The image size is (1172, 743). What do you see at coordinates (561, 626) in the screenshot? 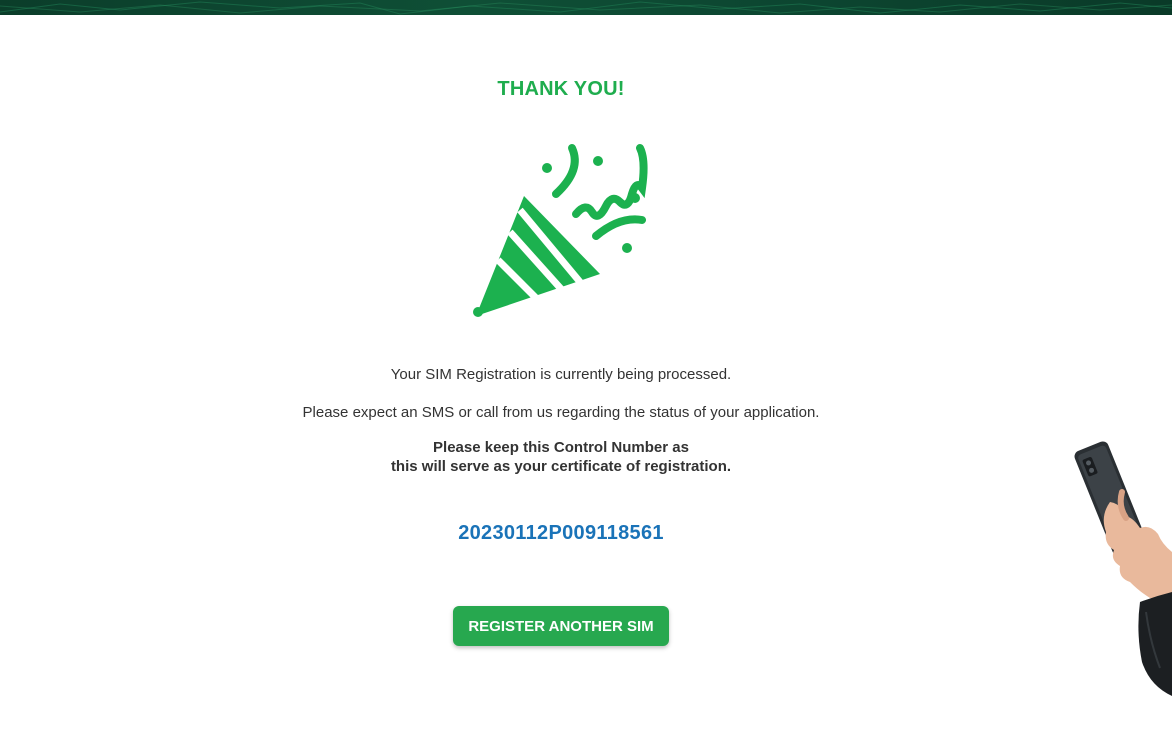
I see `register-another-sim-button: REGISTER ANOTHER SIM` at bounding box center [561, 626].